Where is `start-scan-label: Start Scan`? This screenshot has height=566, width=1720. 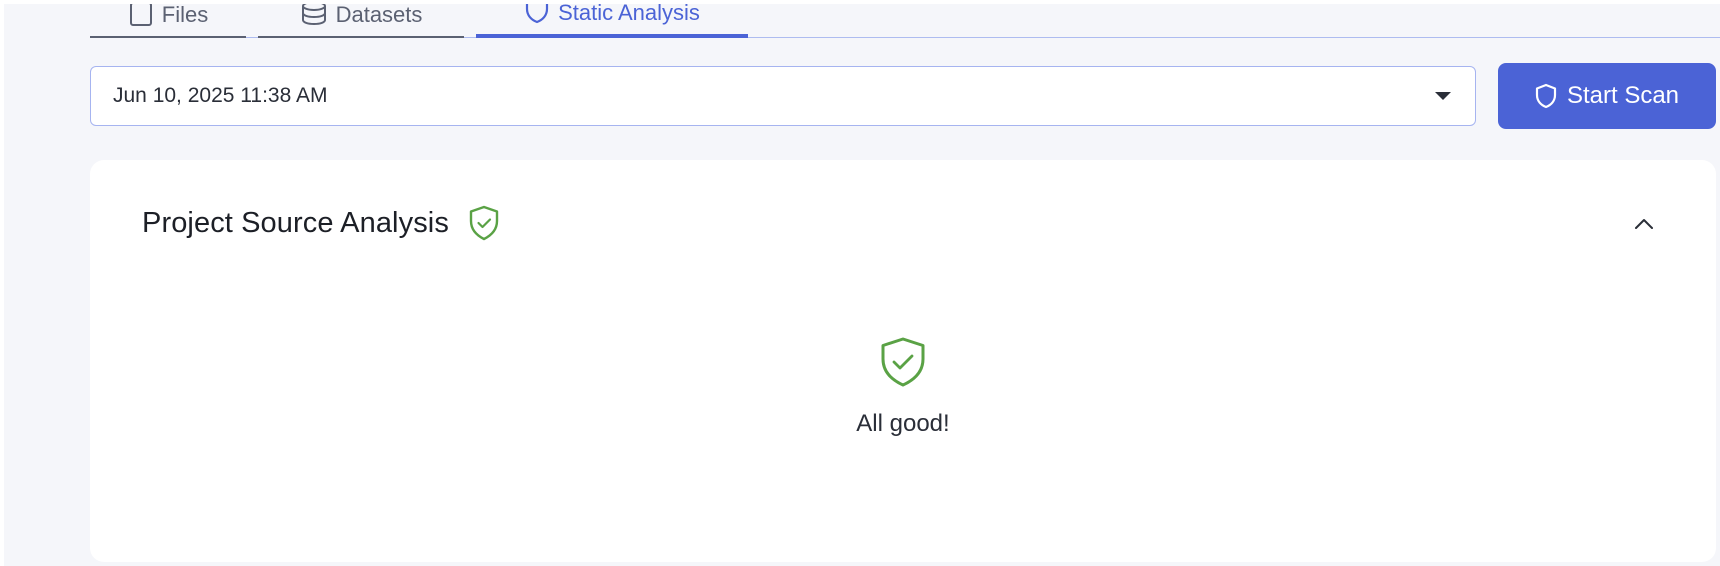 start-scan-label: Start Scan is located at coordinates (1623, 95).